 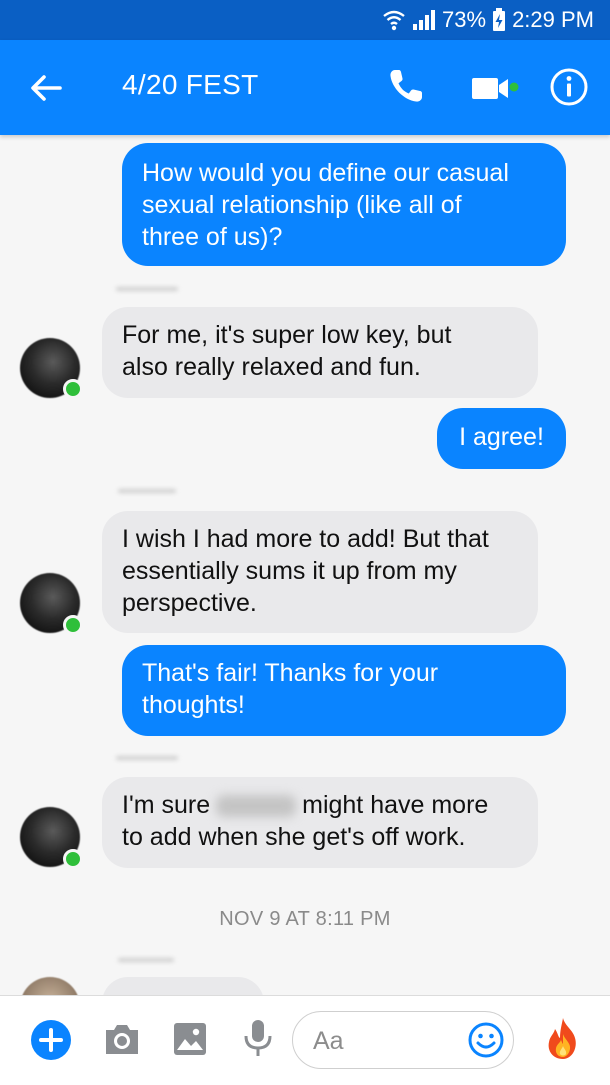 What do you see at coordinates (499, 19) in the screenshot?
I see `battery-charging-icon` at bounding box center [499, 19].